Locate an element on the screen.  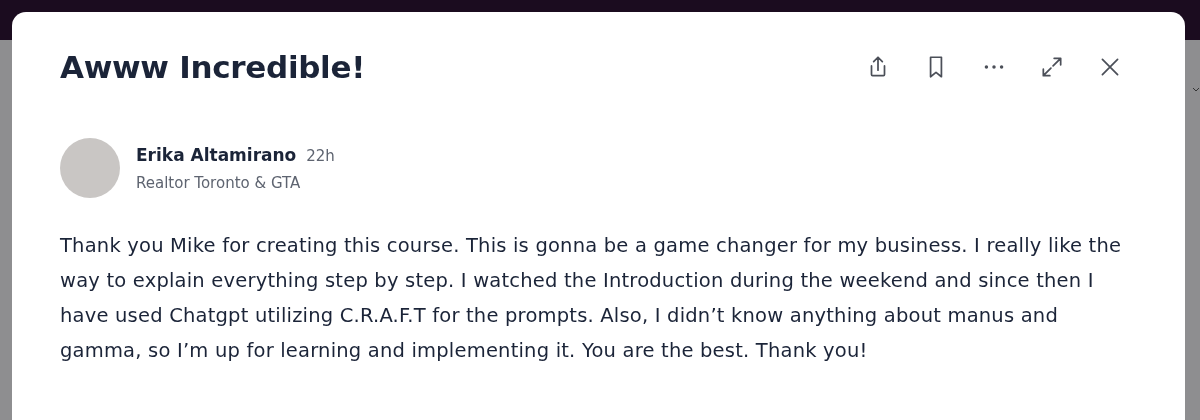
dialog-title: Awww Incredible! is located at coordinates (212, 67).